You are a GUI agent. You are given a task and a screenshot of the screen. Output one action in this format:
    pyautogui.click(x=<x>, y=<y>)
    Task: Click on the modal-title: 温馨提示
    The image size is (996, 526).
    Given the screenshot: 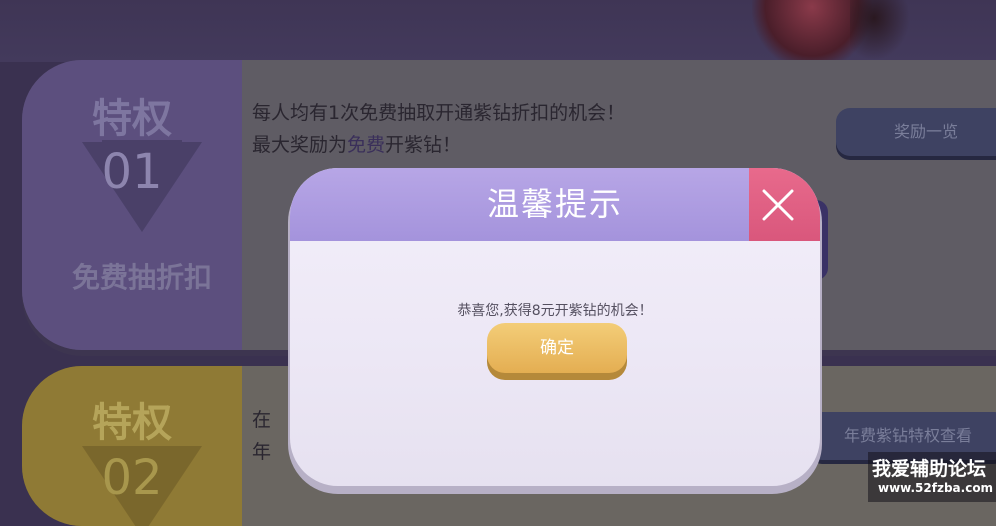 What is the action you would take?
    pyautogui.click(x=554, y=204)
    